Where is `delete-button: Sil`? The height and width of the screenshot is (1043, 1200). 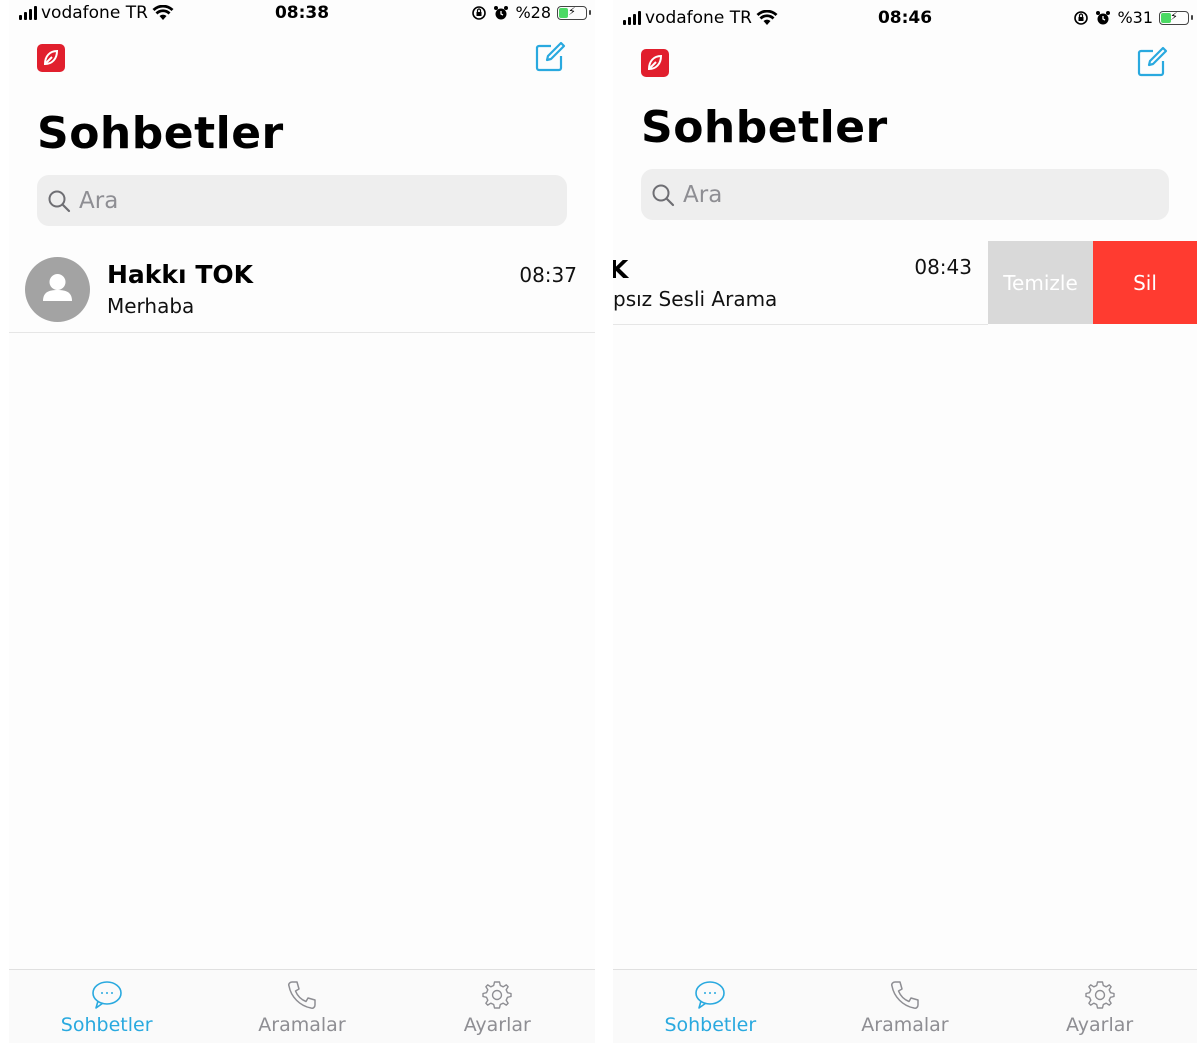 delete-button: Sil is located at coordinates (1145, 282).